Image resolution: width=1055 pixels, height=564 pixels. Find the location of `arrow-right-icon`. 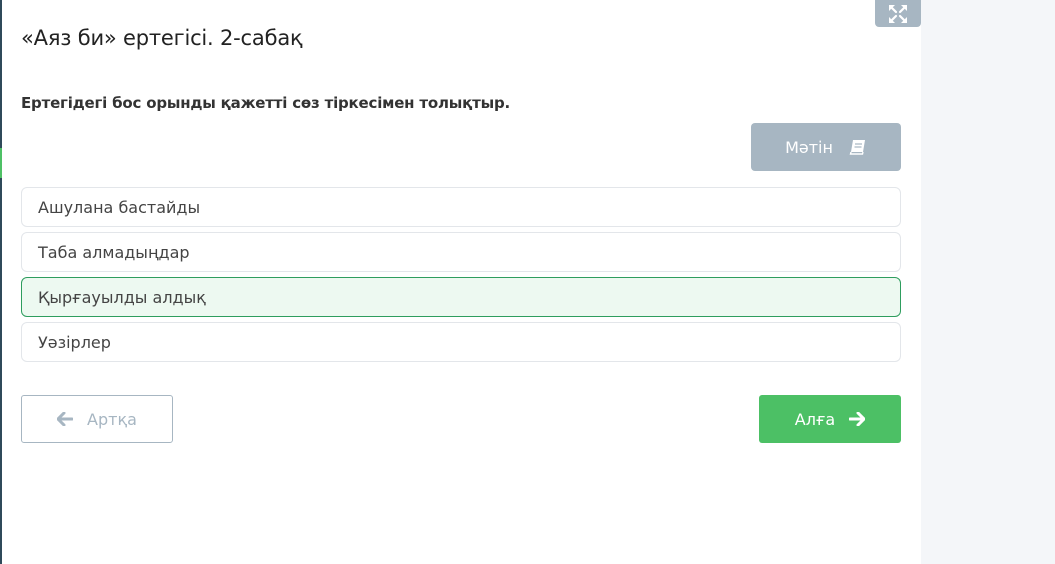

arrow-right-icon is located at coordinates (857, 419).